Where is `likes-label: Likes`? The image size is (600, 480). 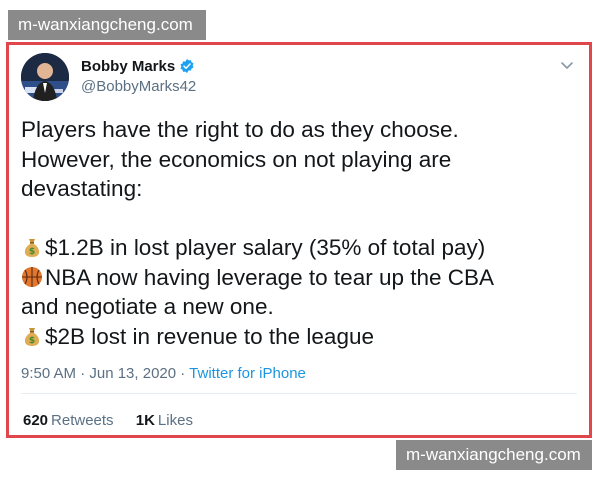
likes-label: Likes is located at coordinates (175, 420).